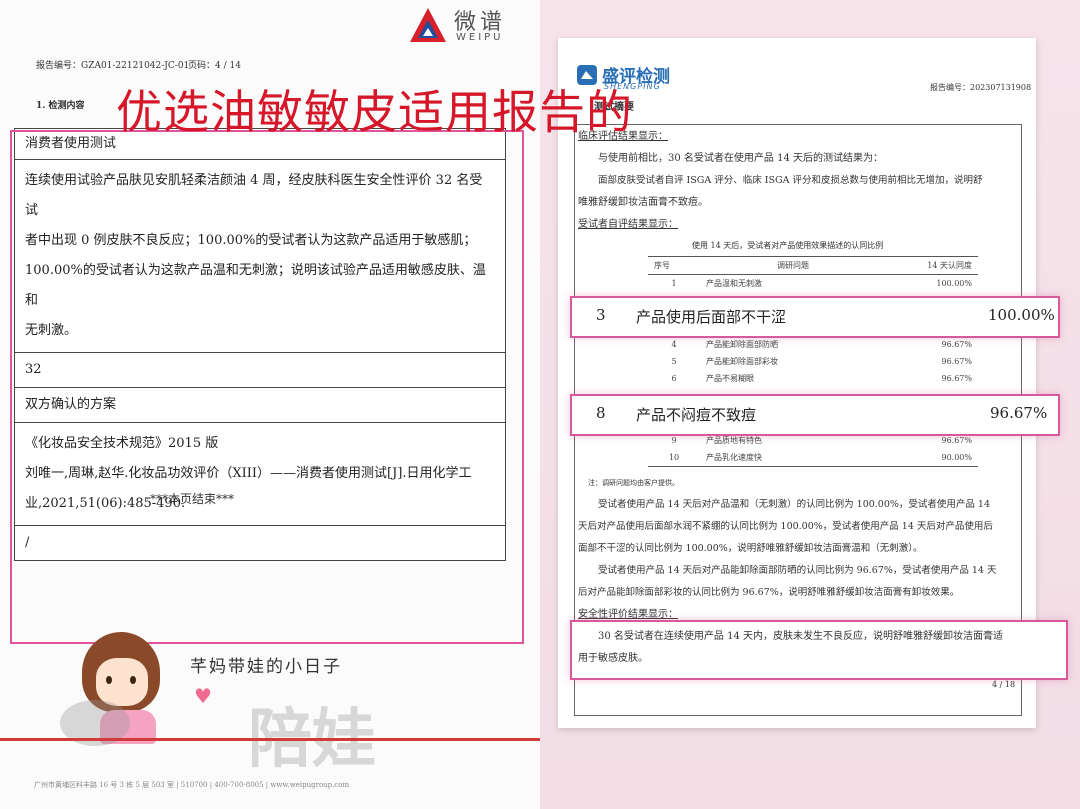  I want to click on table-cell: 6, so click(674, 378).